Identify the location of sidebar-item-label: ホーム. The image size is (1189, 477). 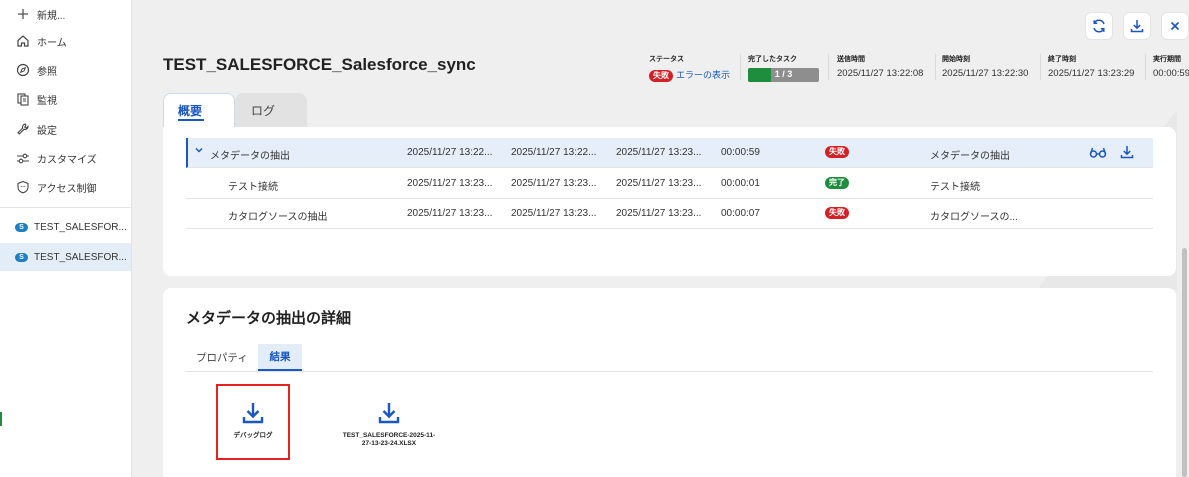
(52, 43).